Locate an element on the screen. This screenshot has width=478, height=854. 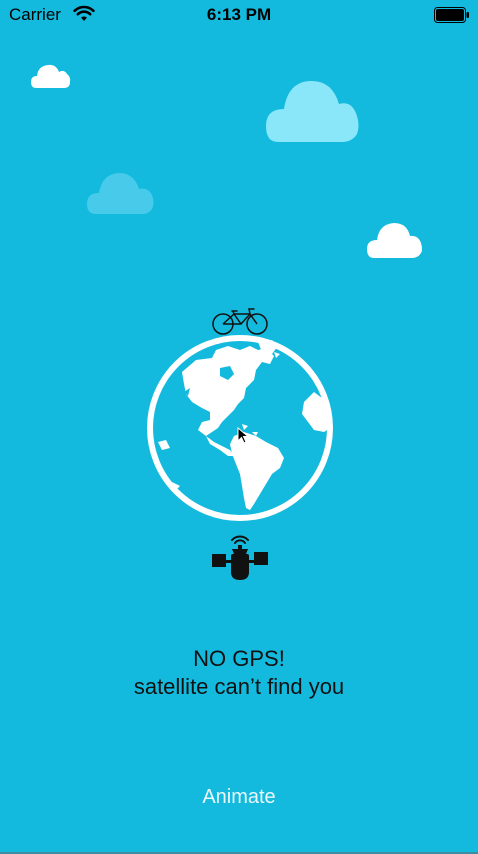
animate-button: Animate is located at coordinates (239, 797).